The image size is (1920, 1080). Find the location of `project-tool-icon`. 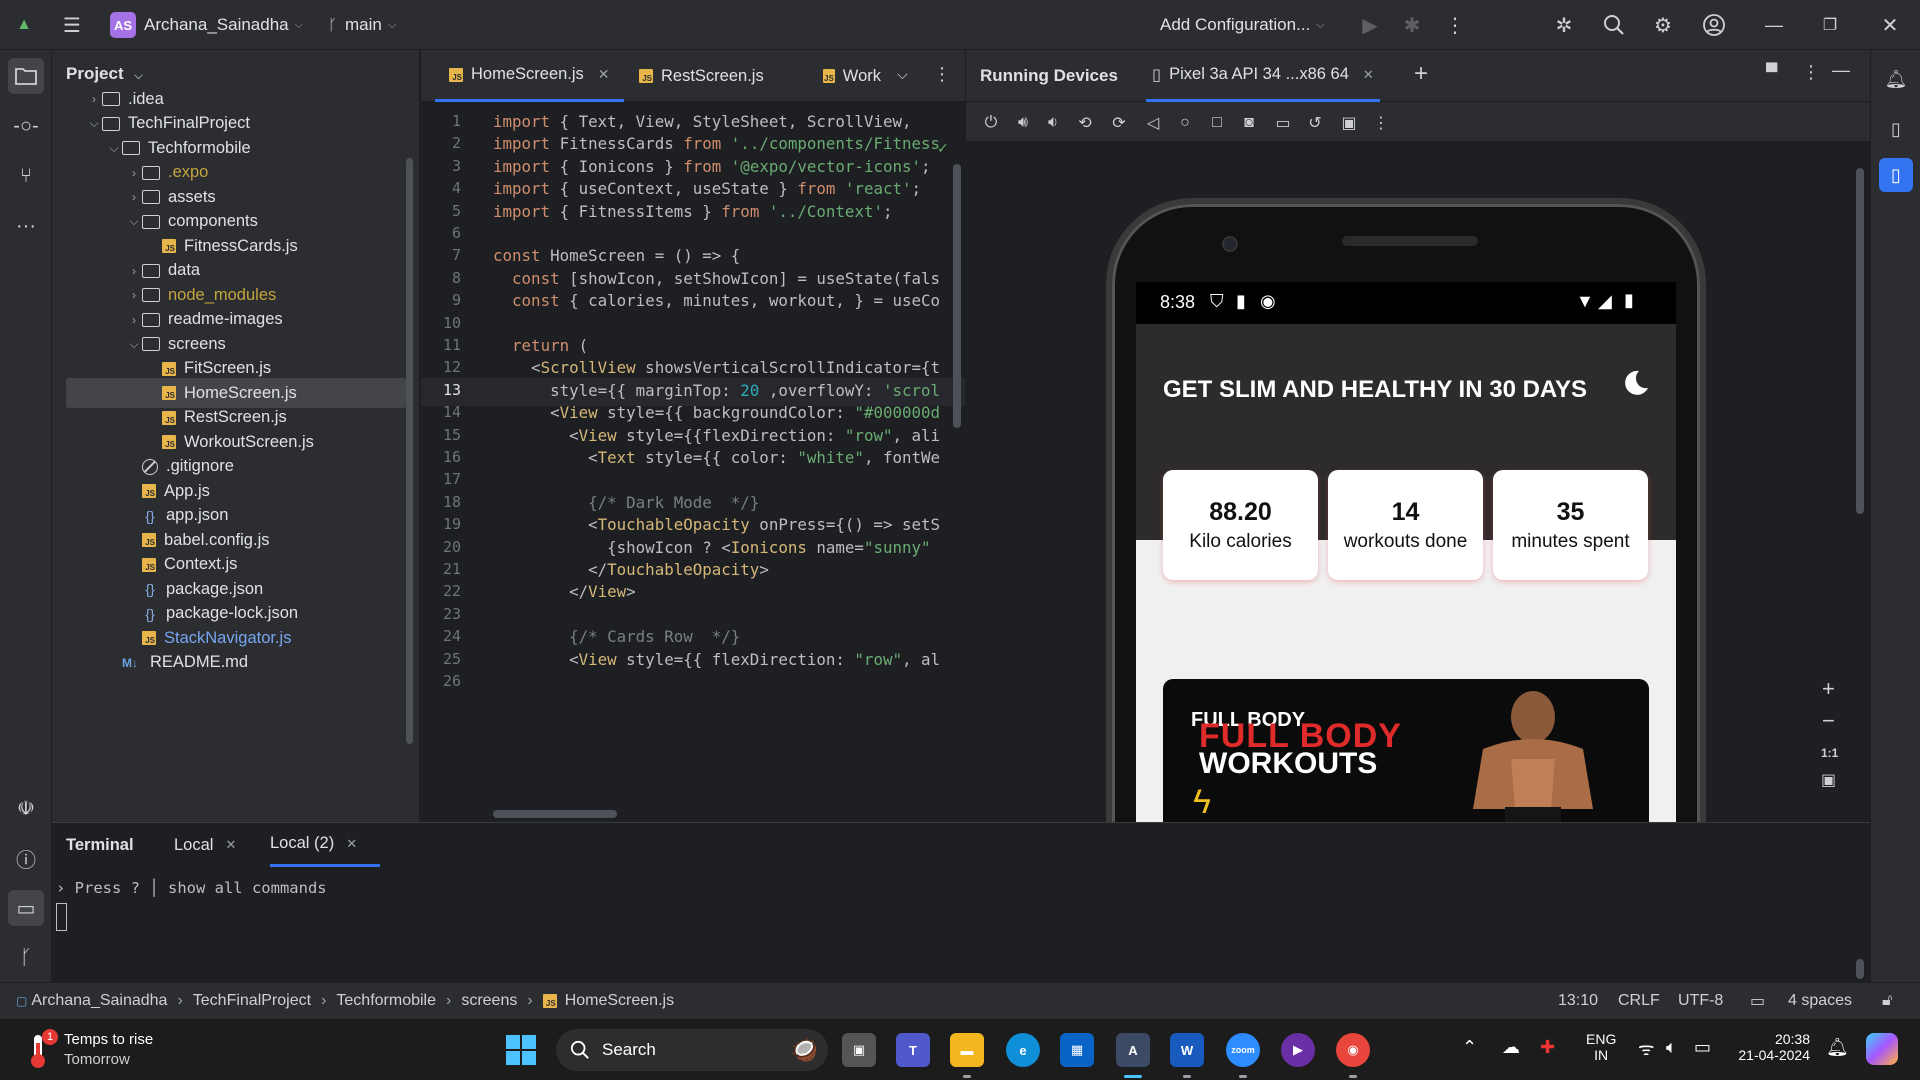

project-tool-icon is located at coordinates (26, 76).